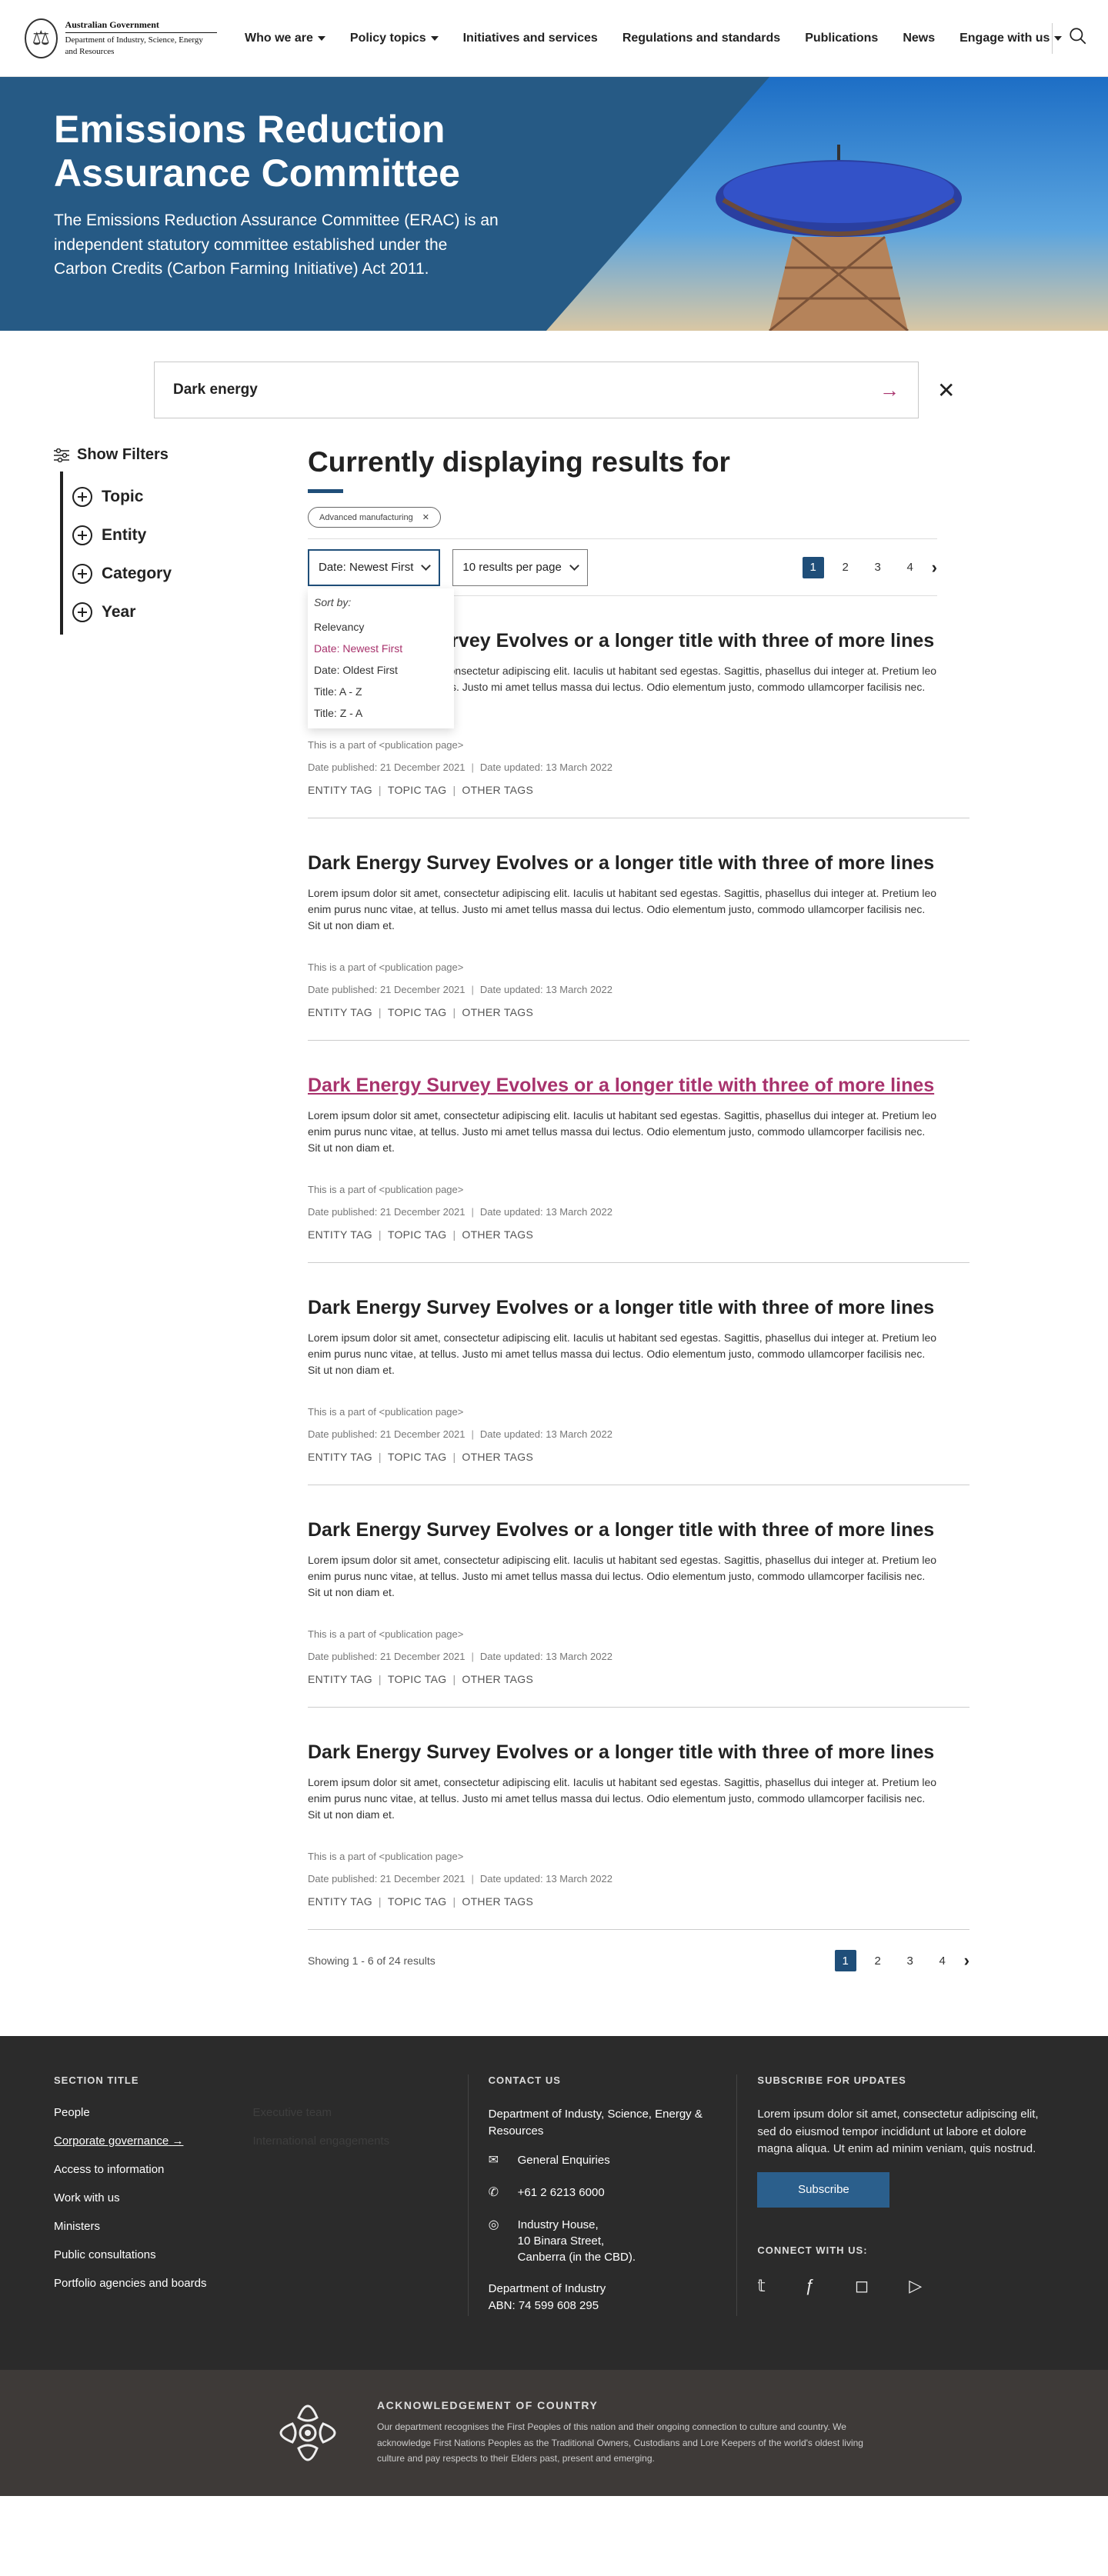 The width and height of the screenshot is (1108, 2576). What do you see at coordinates (130, 2262) in the screenshot?
I see `footer-link-consultations: Public consultations` at bounding box center [130, 2262].